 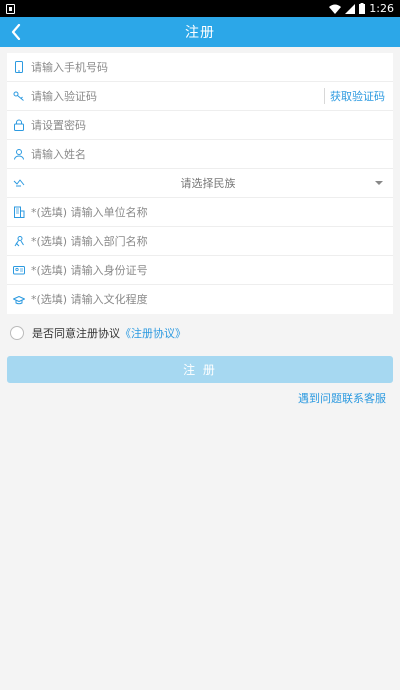 What do you see at coordinates (379, 183) in the screenshot?
I see `dropdown-caret-icon` at bounding box center [379, 183].